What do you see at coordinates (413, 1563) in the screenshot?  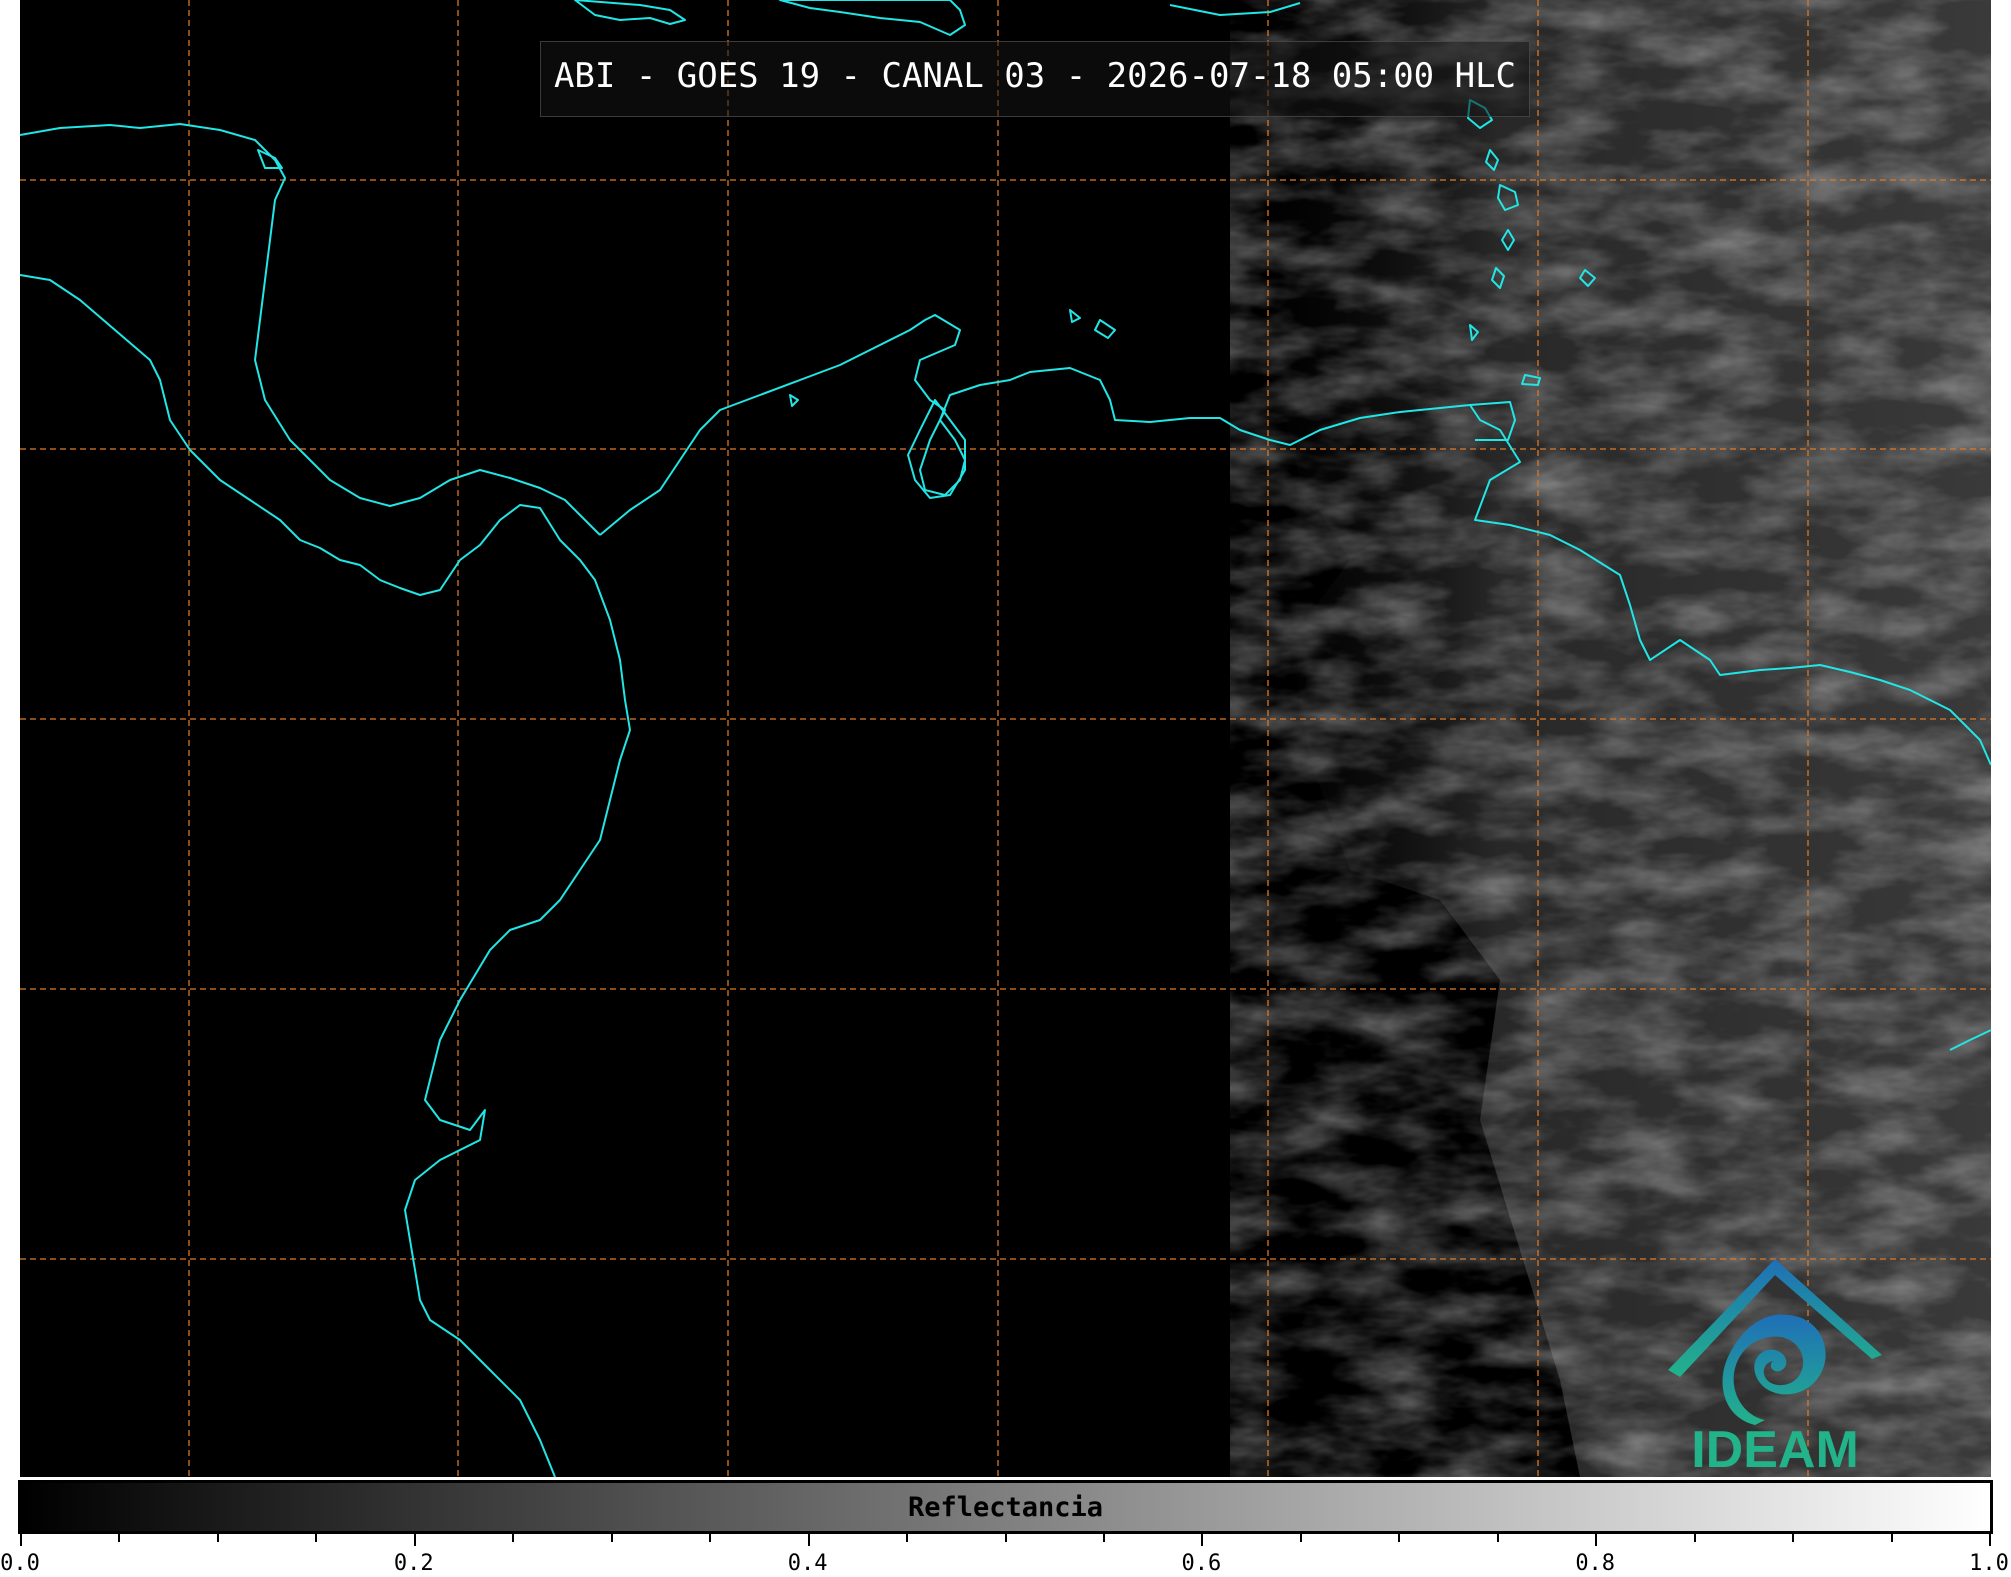 I see `colorbar-tick-label: 0.2` at bounding box center [413, 1563].